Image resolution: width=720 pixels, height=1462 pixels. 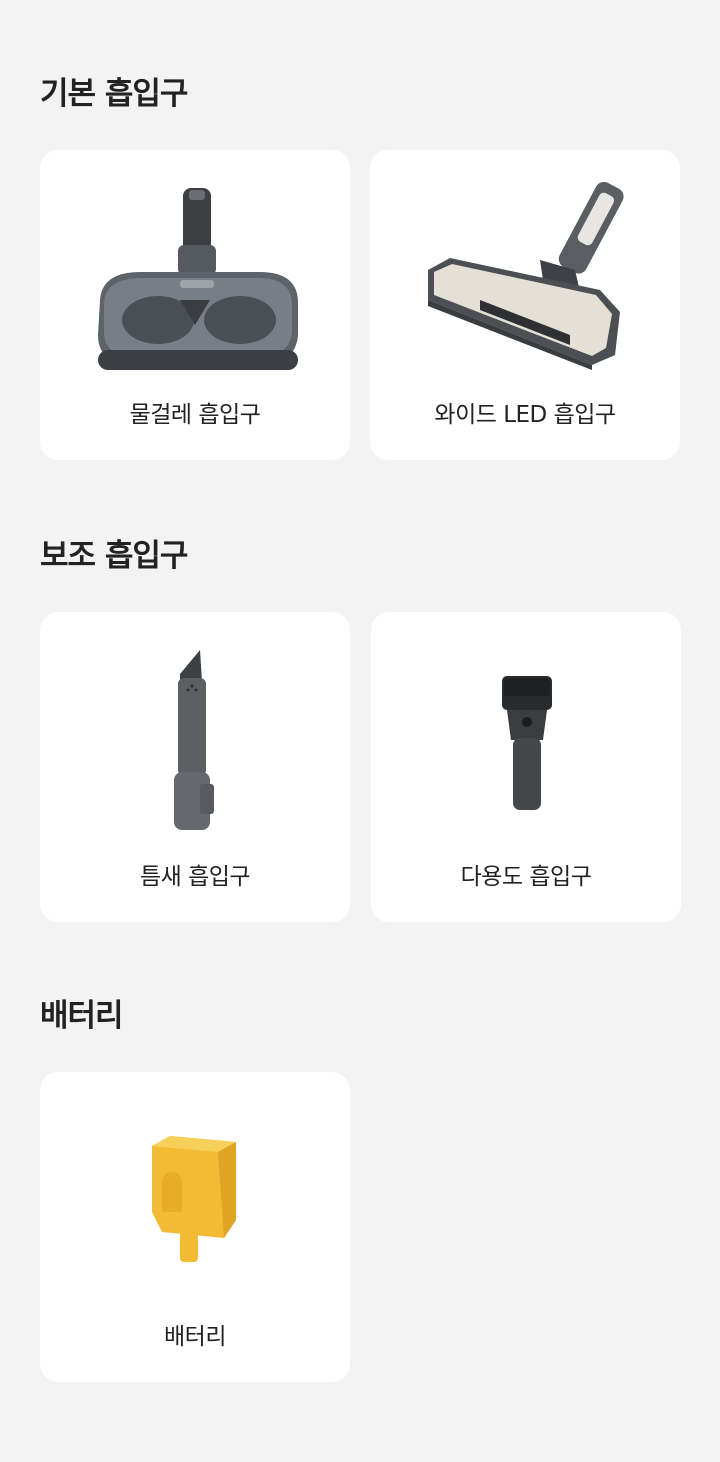 I want to click on multi-purpose-nozzle-icon, so click(x=526, y=732).